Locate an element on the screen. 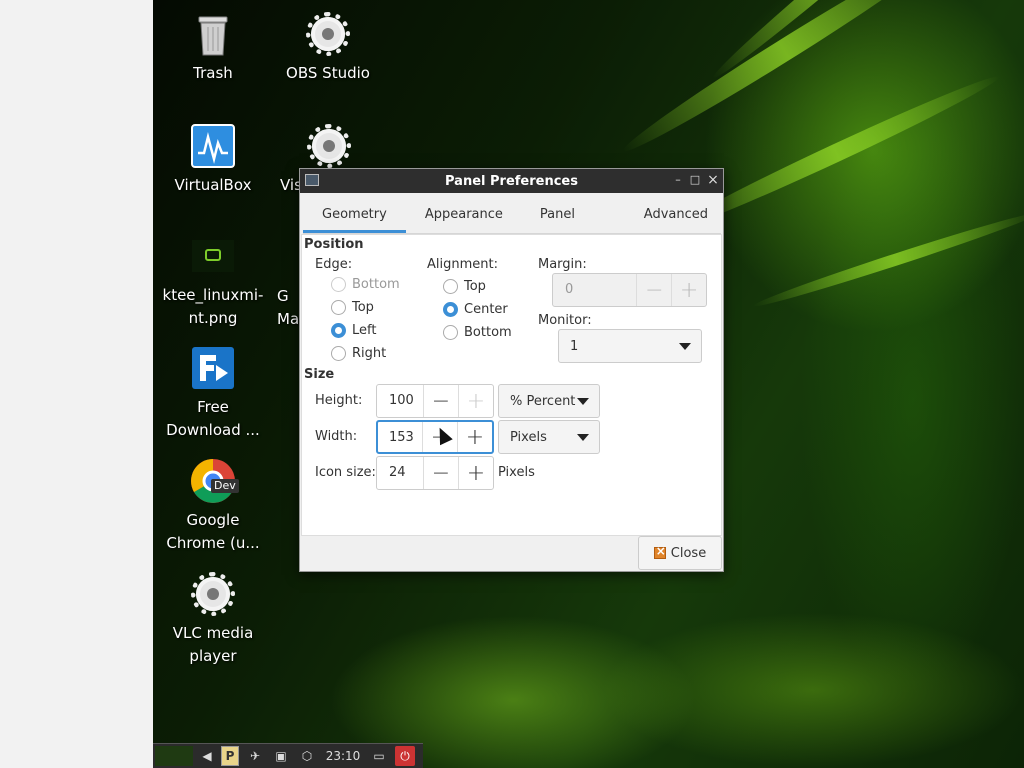  maximize-icon: □ is located at coordinates (695, 180).